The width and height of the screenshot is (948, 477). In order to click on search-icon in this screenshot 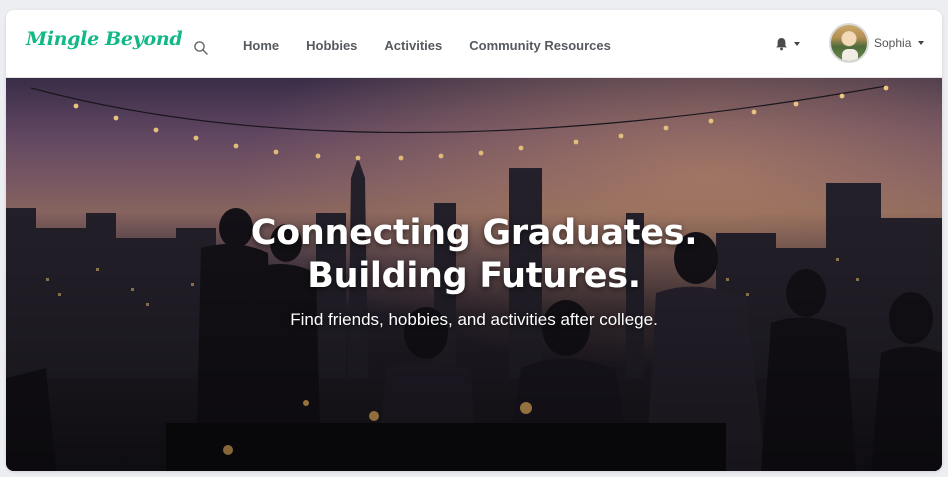, I will do `click(201, 48)`.